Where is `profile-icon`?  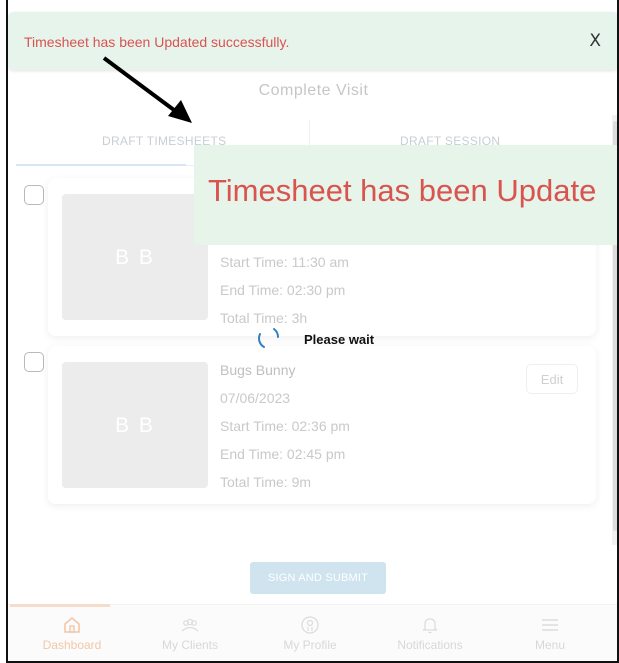 profile-icon is located at coordinates (310, 625).